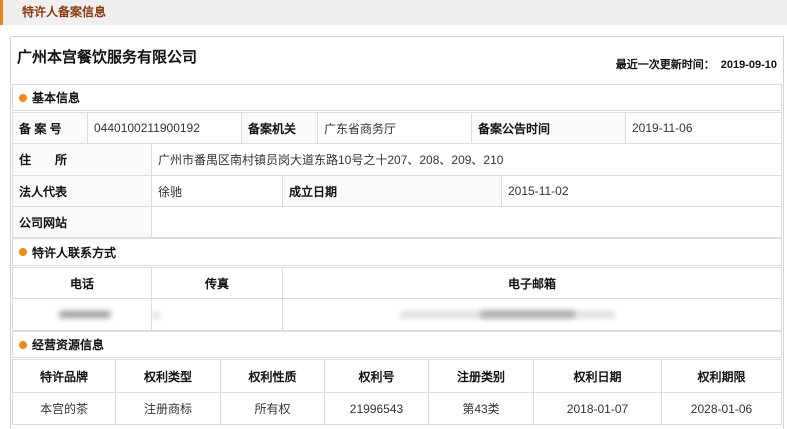 The image size is (787, 429). Describe the element at coordinates (85, 314) in the screenshot. I see `redacted-phone-value` at that location.